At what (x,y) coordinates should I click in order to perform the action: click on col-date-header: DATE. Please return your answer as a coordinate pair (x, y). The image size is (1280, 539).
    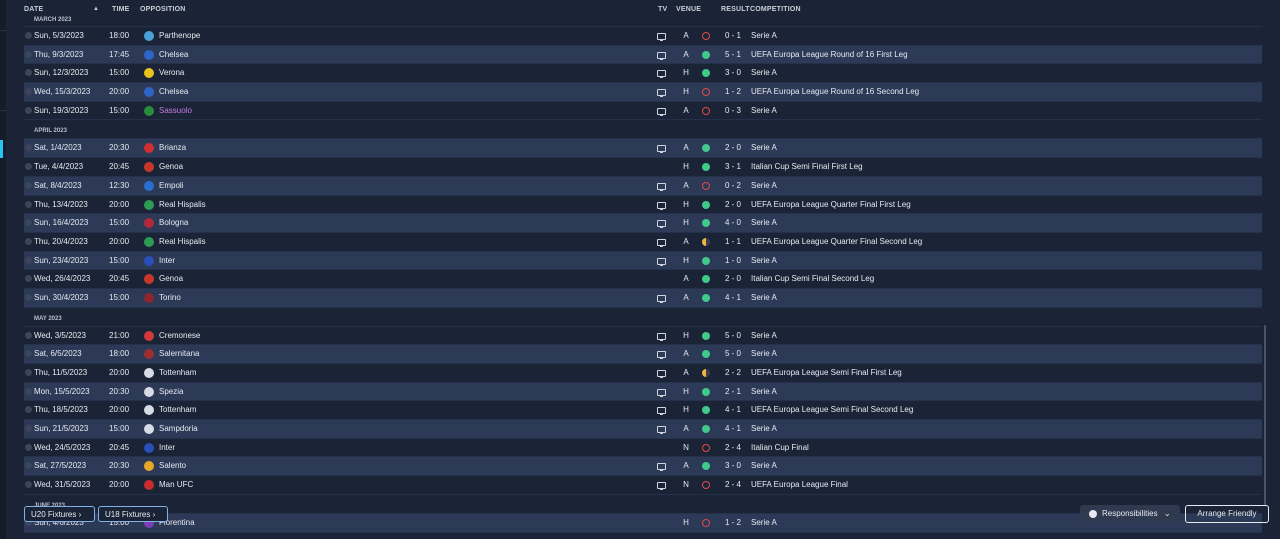
    Looking at the image, I should click on (33, 9).